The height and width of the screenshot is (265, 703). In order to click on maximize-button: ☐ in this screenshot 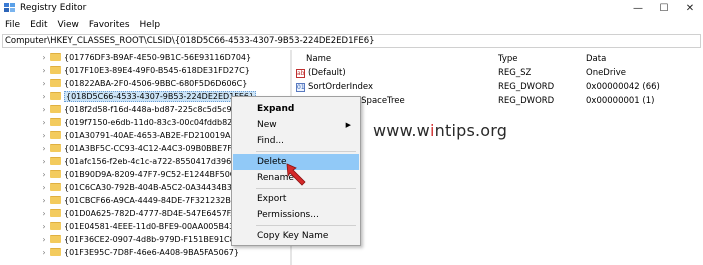, I will do `click(664, 8)`.